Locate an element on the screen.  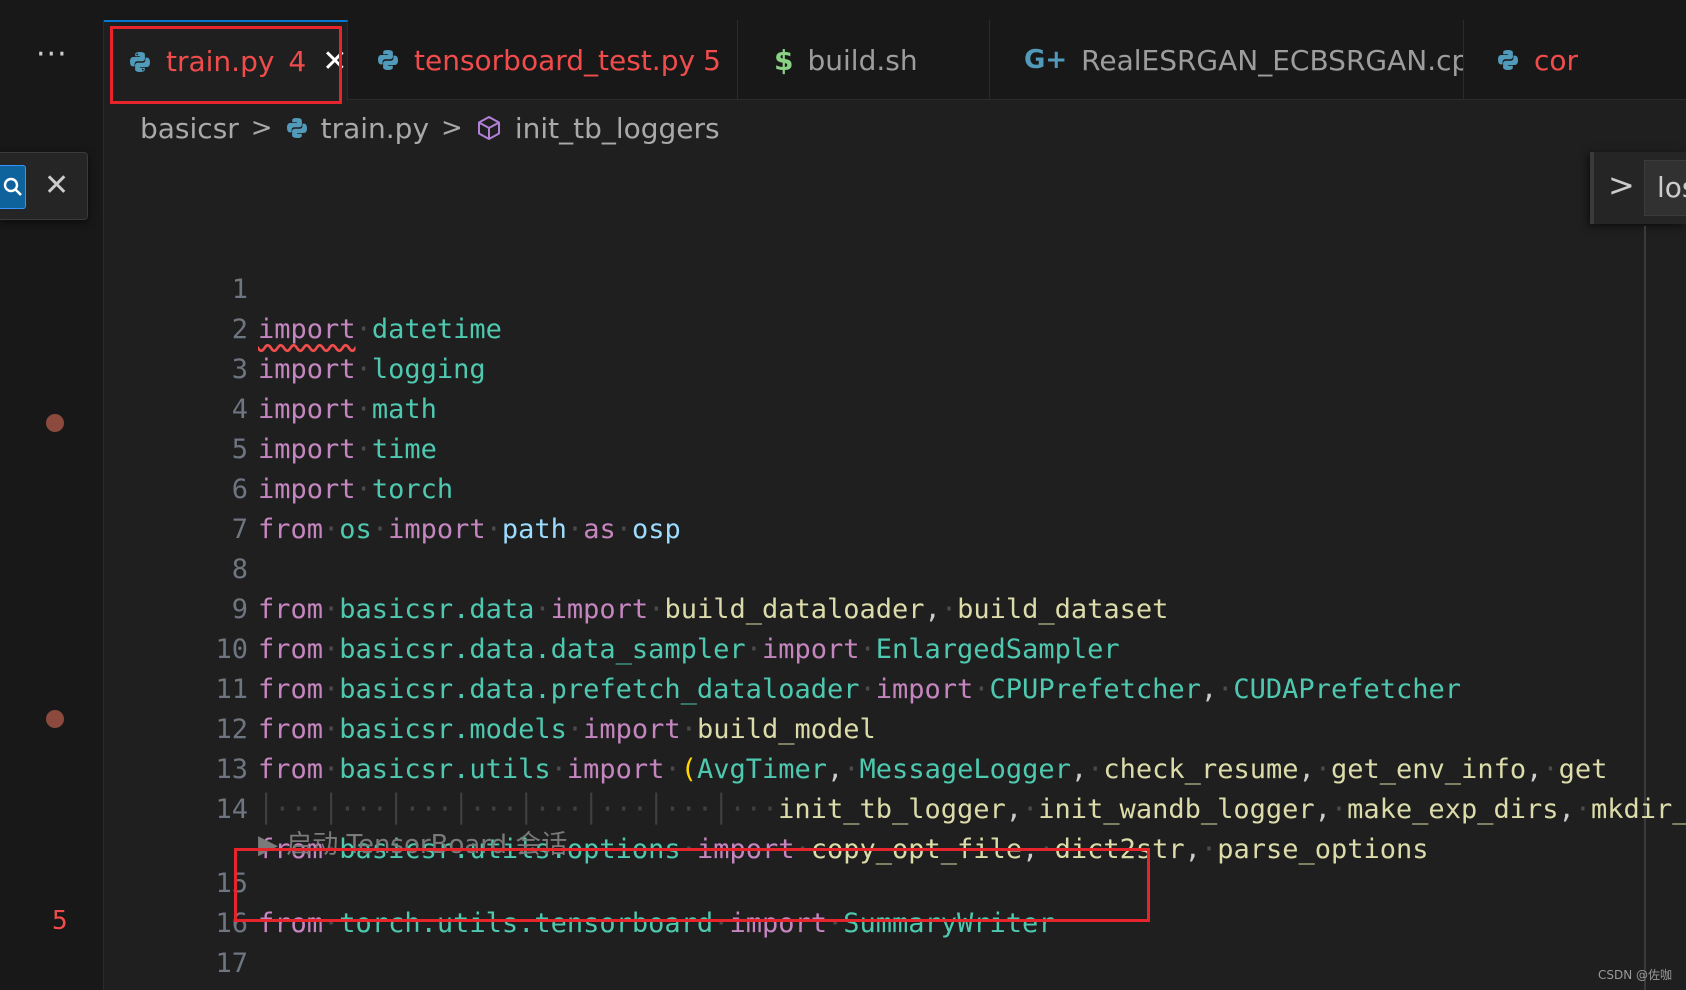
tab-build-sh: $ build.sh is located at coordinates (864, 60).